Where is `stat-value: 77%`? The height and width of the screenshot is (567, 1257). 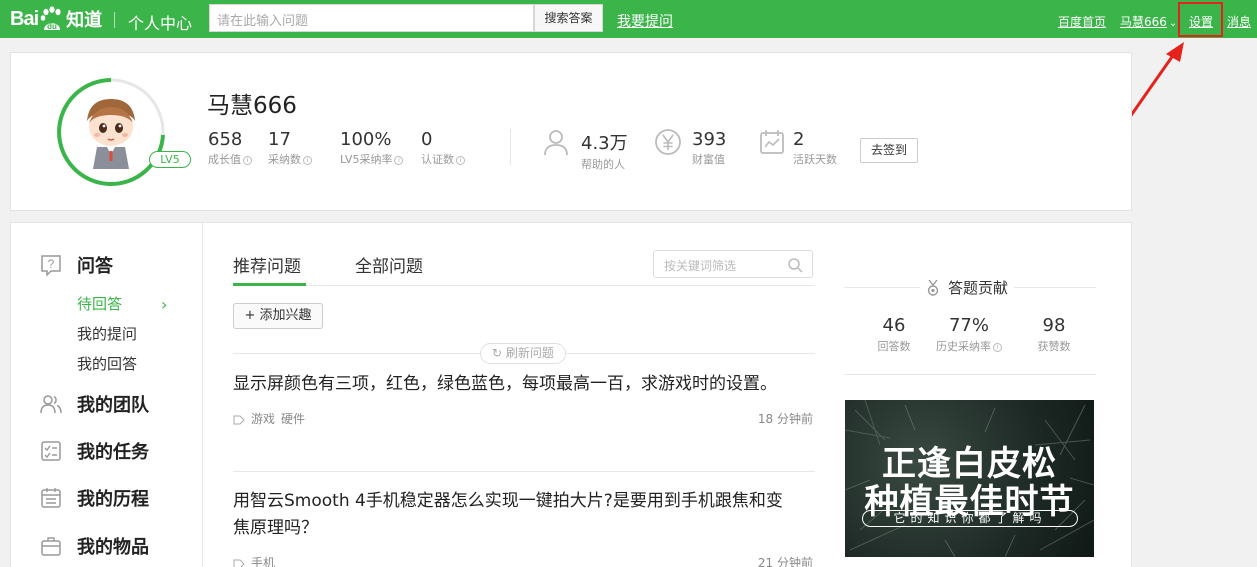
stat-value: 77% is located at coordinates (968, 325).